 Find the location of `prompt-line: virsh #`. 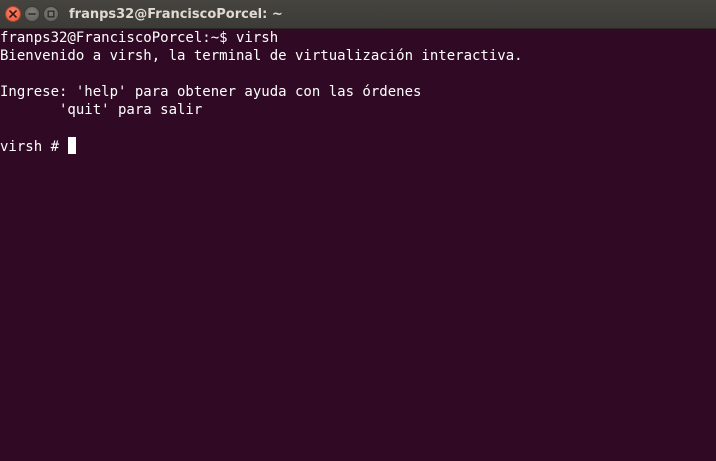

prompt-line: virsh # is located at coordinates (358, 146).